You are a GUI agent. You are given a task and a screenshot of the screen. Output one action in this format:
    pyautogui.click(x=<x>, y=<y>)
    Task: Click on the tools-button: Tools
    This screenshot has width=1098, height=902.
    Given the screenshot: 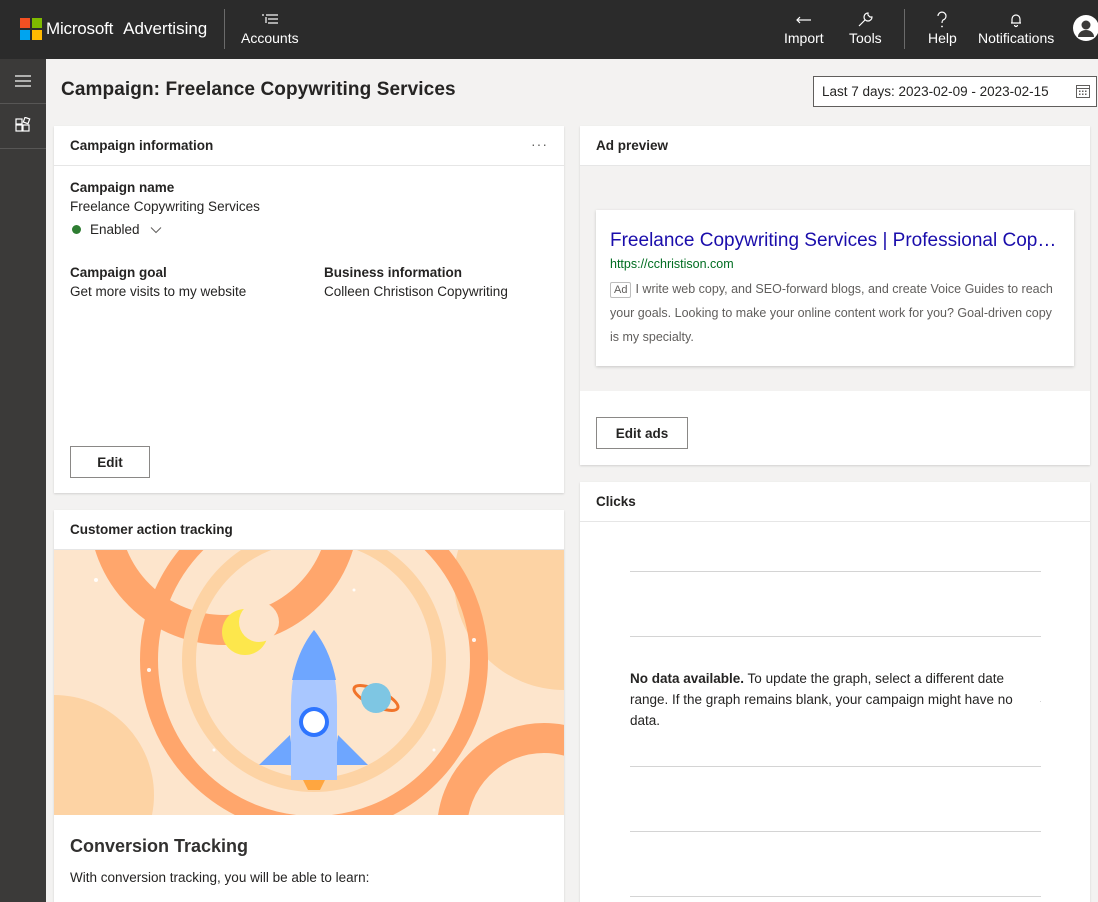 What is the action you would take?
    pyautogui.click(x=865, y=30)
    